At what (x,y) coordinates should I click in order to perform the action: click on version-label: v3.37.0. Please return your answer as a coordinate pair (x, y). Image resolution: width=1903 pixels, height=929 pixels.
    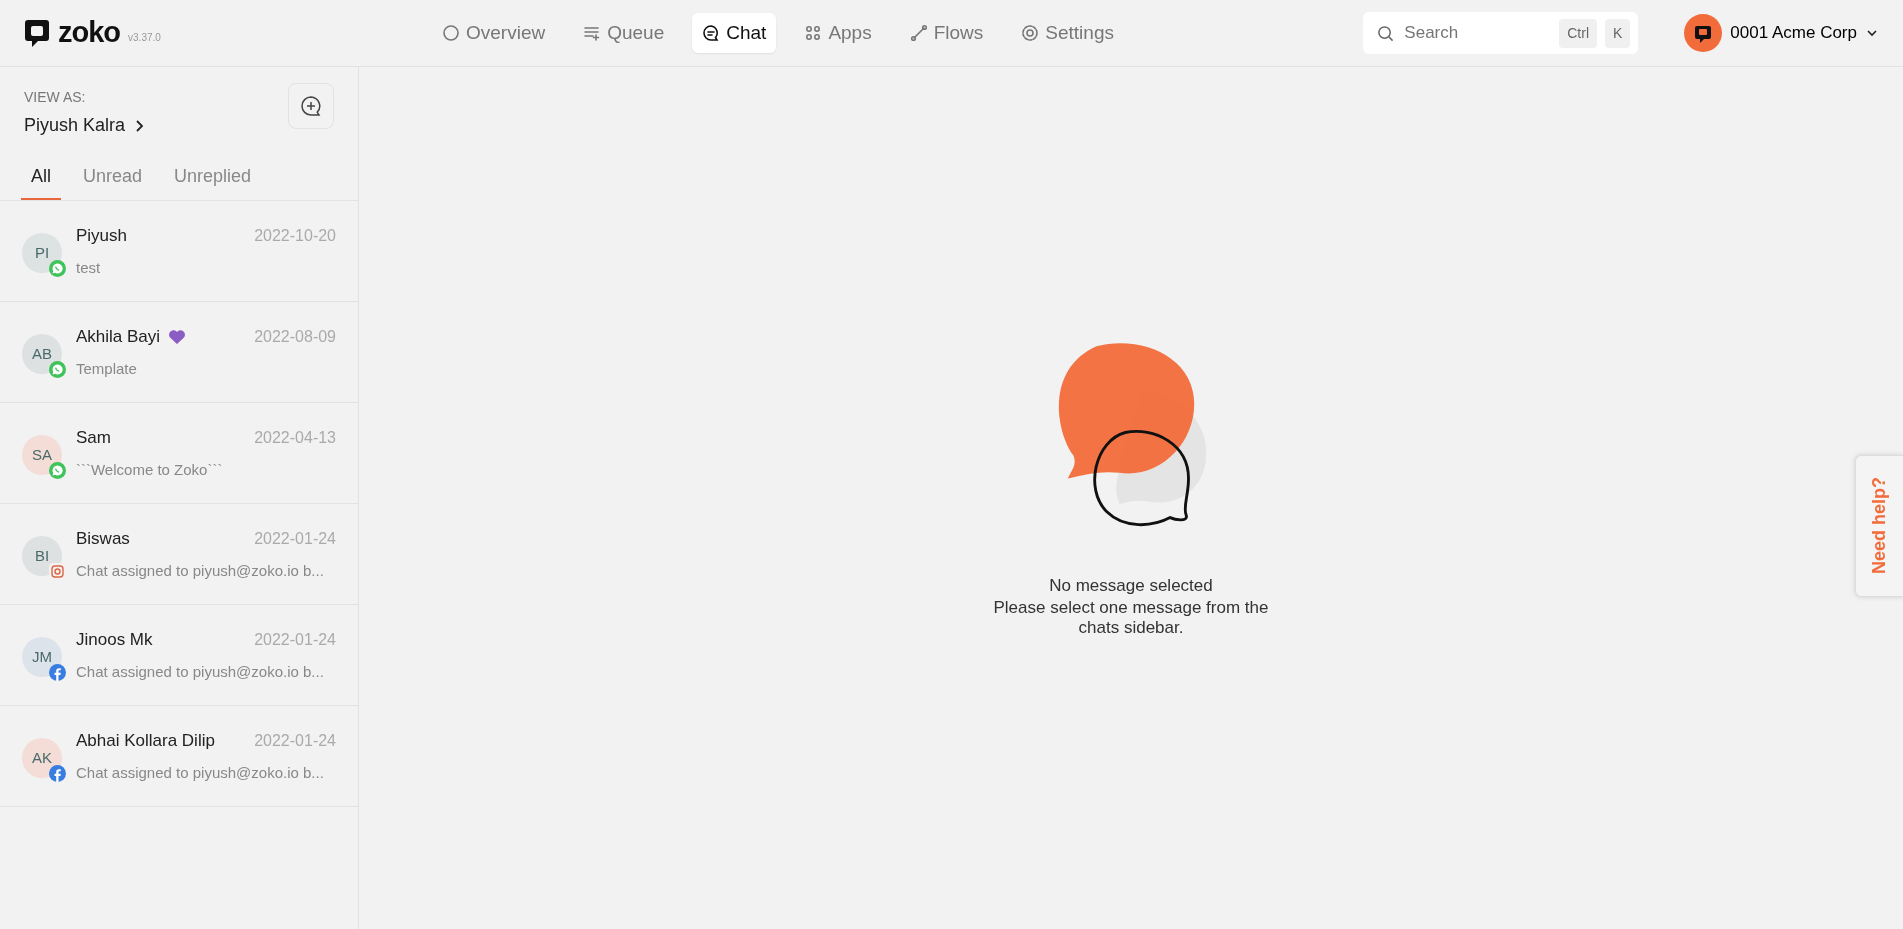
    Looking at the image, I should click on (144, 37).